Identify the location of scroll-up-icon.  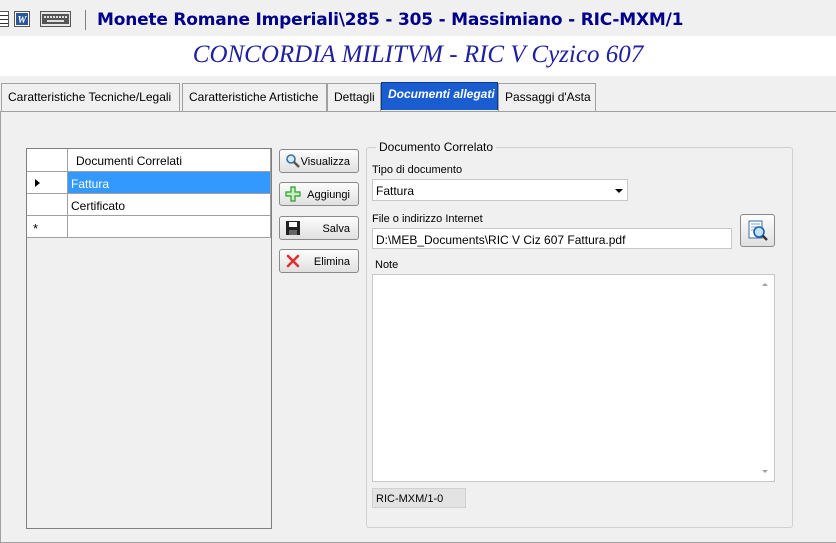
(765, 284).